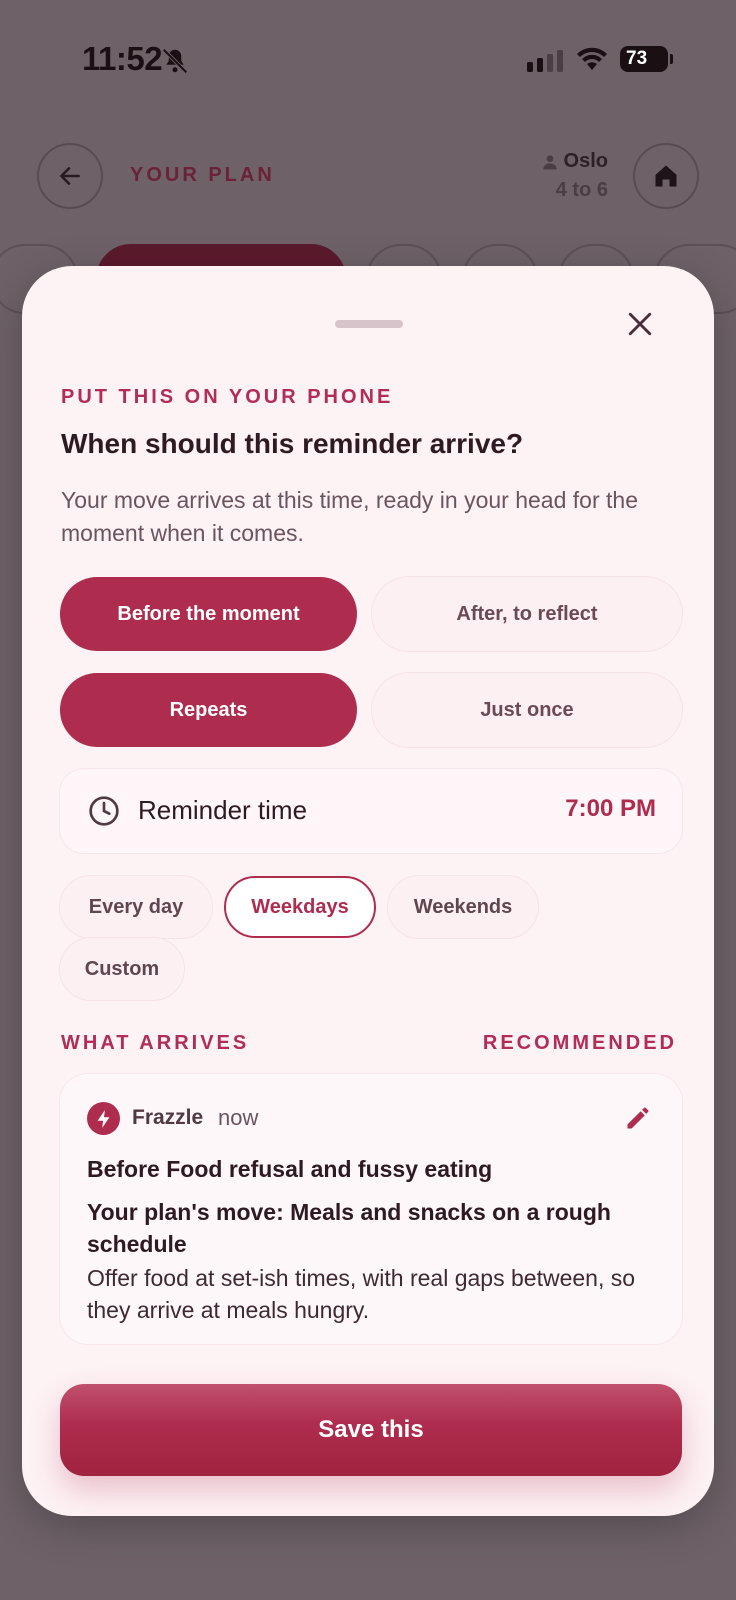  I want to click on sheet-title: When should this reminder arrive?, so click(292, 443).